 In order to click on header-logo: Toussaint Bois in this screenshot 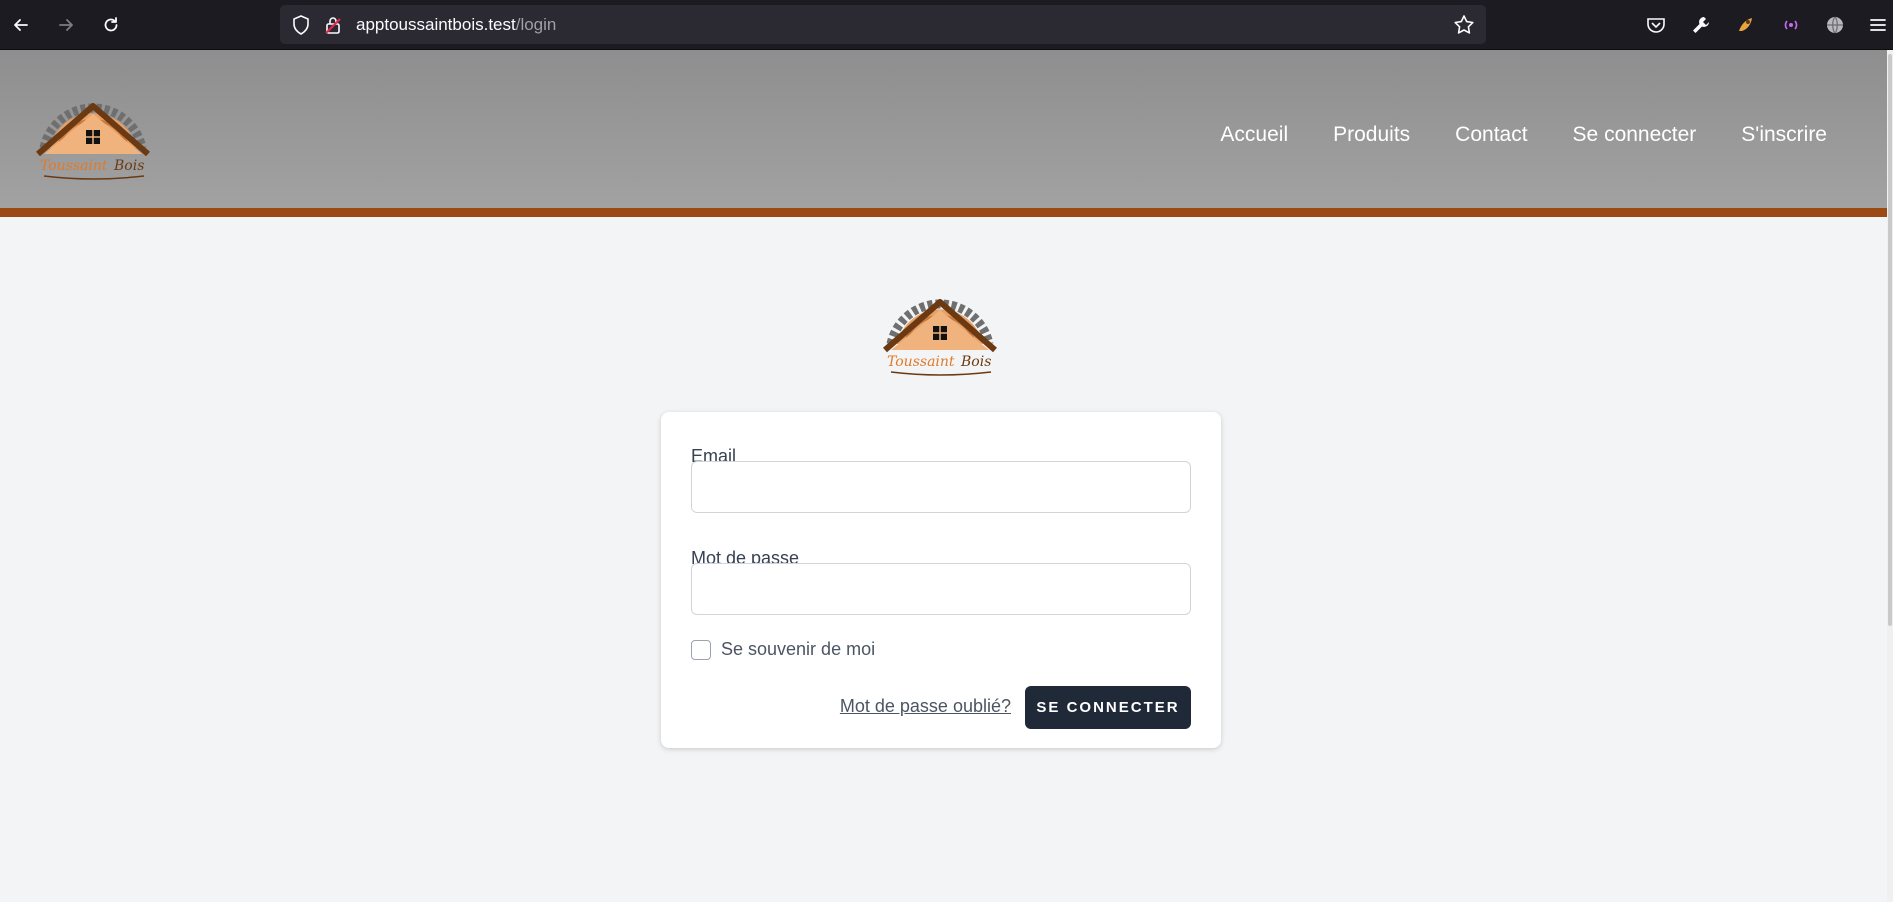, I will do `click(93, 134)`.